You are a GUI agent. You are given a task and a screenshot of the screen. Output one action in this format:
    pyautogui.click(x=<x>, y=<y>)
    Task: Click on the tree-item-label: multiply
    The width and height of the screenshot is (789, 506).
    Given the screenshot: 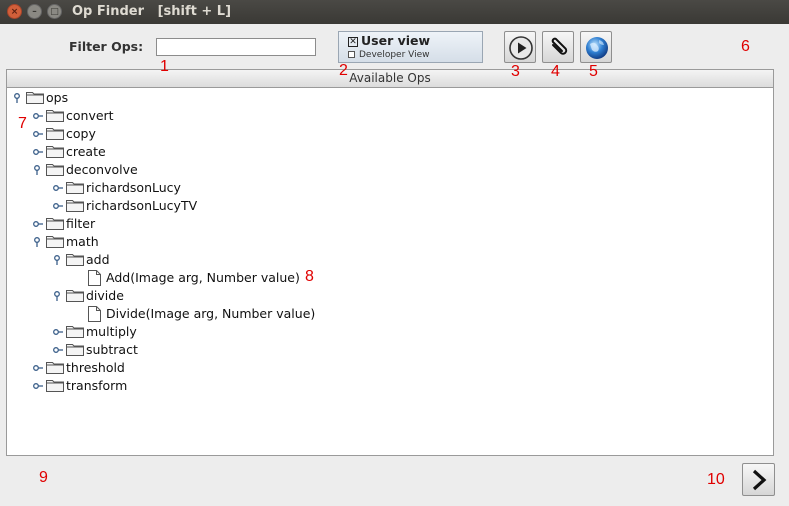 What is the action you would take?
    pyautogui.click(x=111, y=331)
    